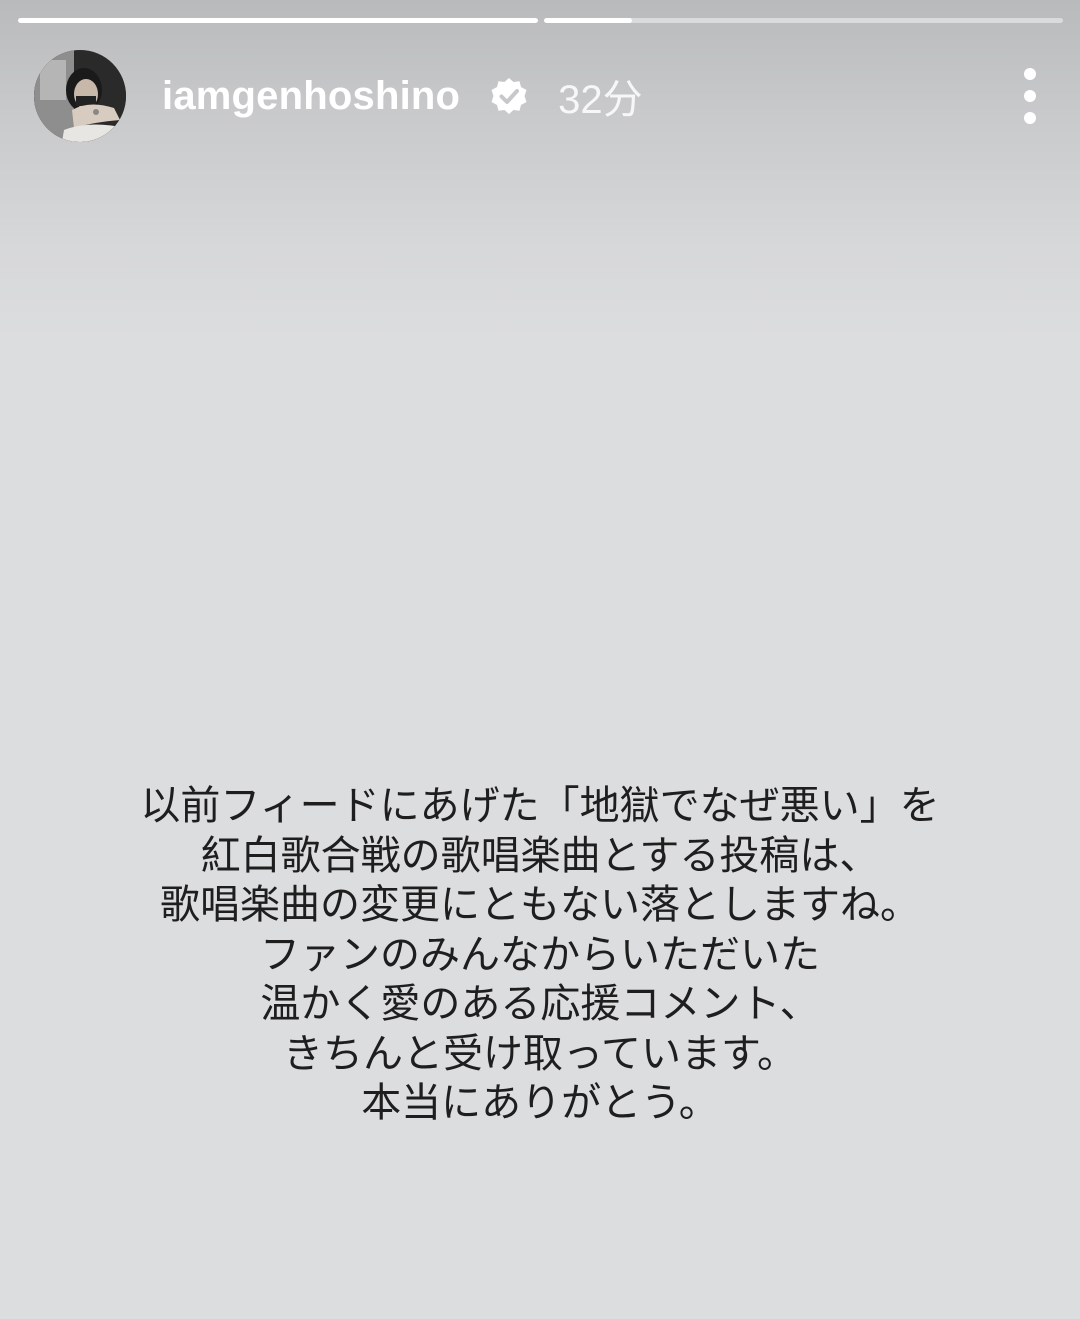 Image resolution: width=1080 pixels, height=1319 pixels. Describe the element at coordinates (540, 1103) in the screenshot. I see `message-line: 本当にありがとう。` at that location.